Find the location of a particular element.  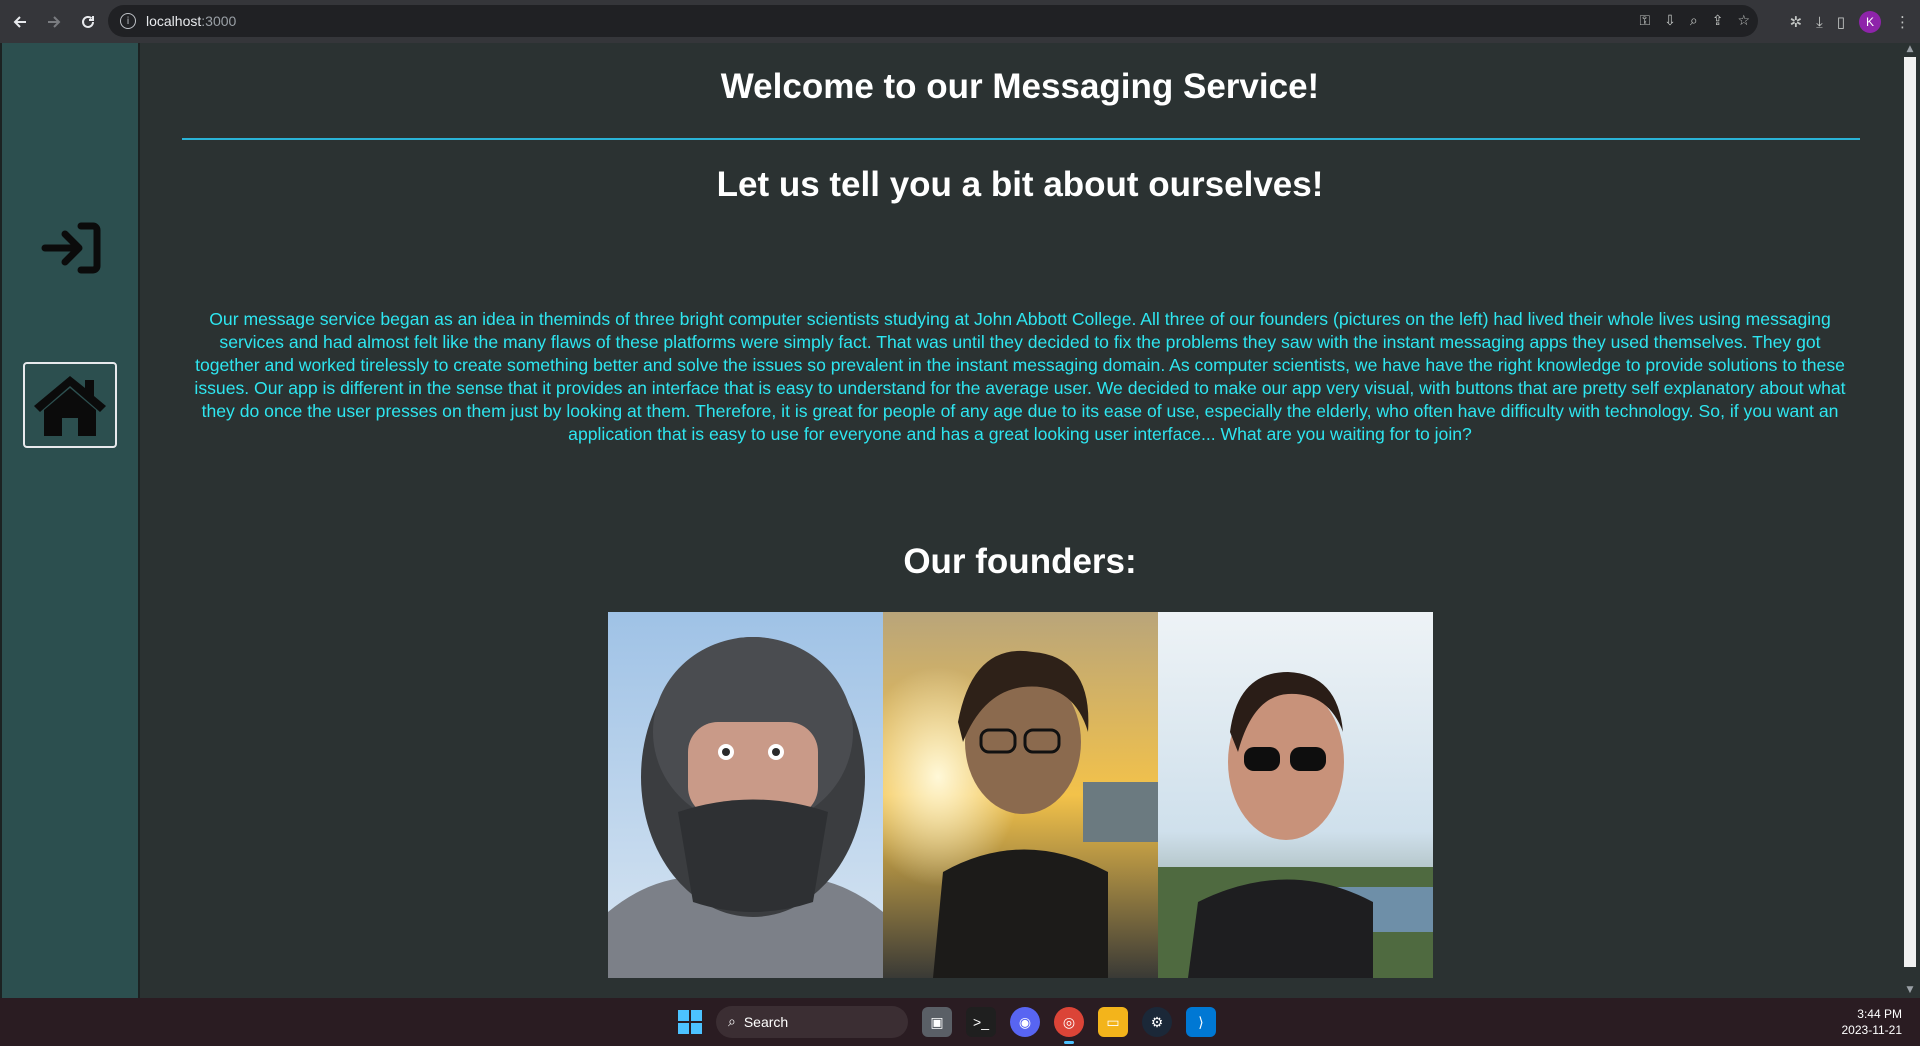

extensions-icon: ✲ is located at coordinates (1796, 22).